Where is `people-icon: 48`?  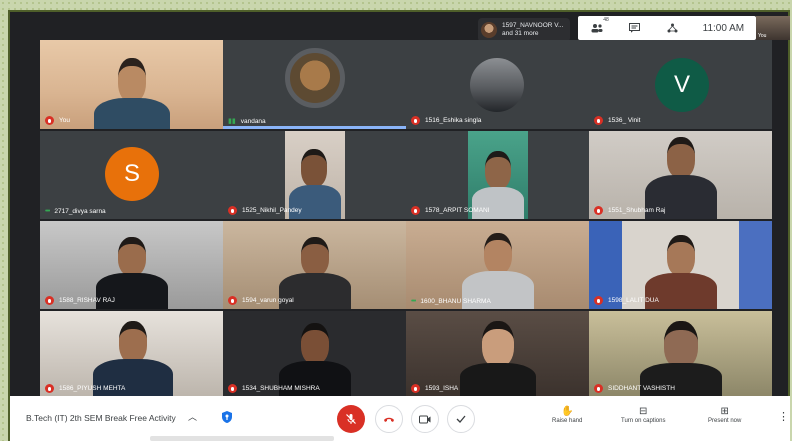 people-icon: 48 is located at coordinates (599, 26).